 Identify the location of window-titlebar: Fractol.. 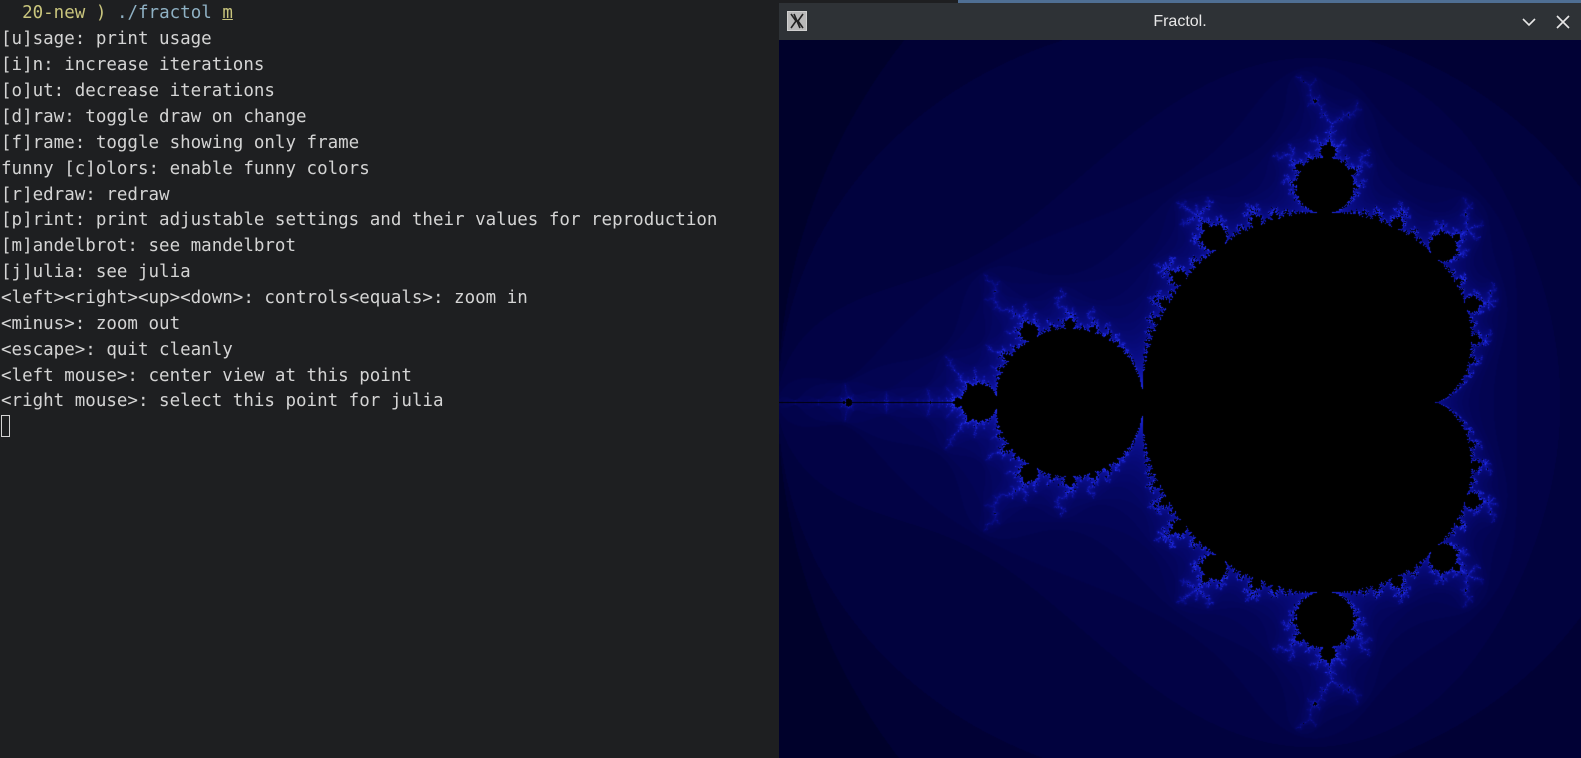
(1180, 21).